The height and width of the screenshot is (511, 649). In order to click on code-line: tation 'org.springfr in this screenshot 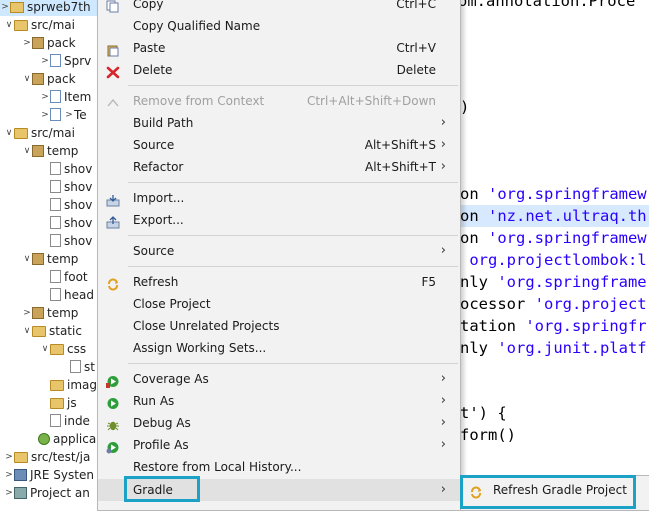, I will do `click(553, 326)`.